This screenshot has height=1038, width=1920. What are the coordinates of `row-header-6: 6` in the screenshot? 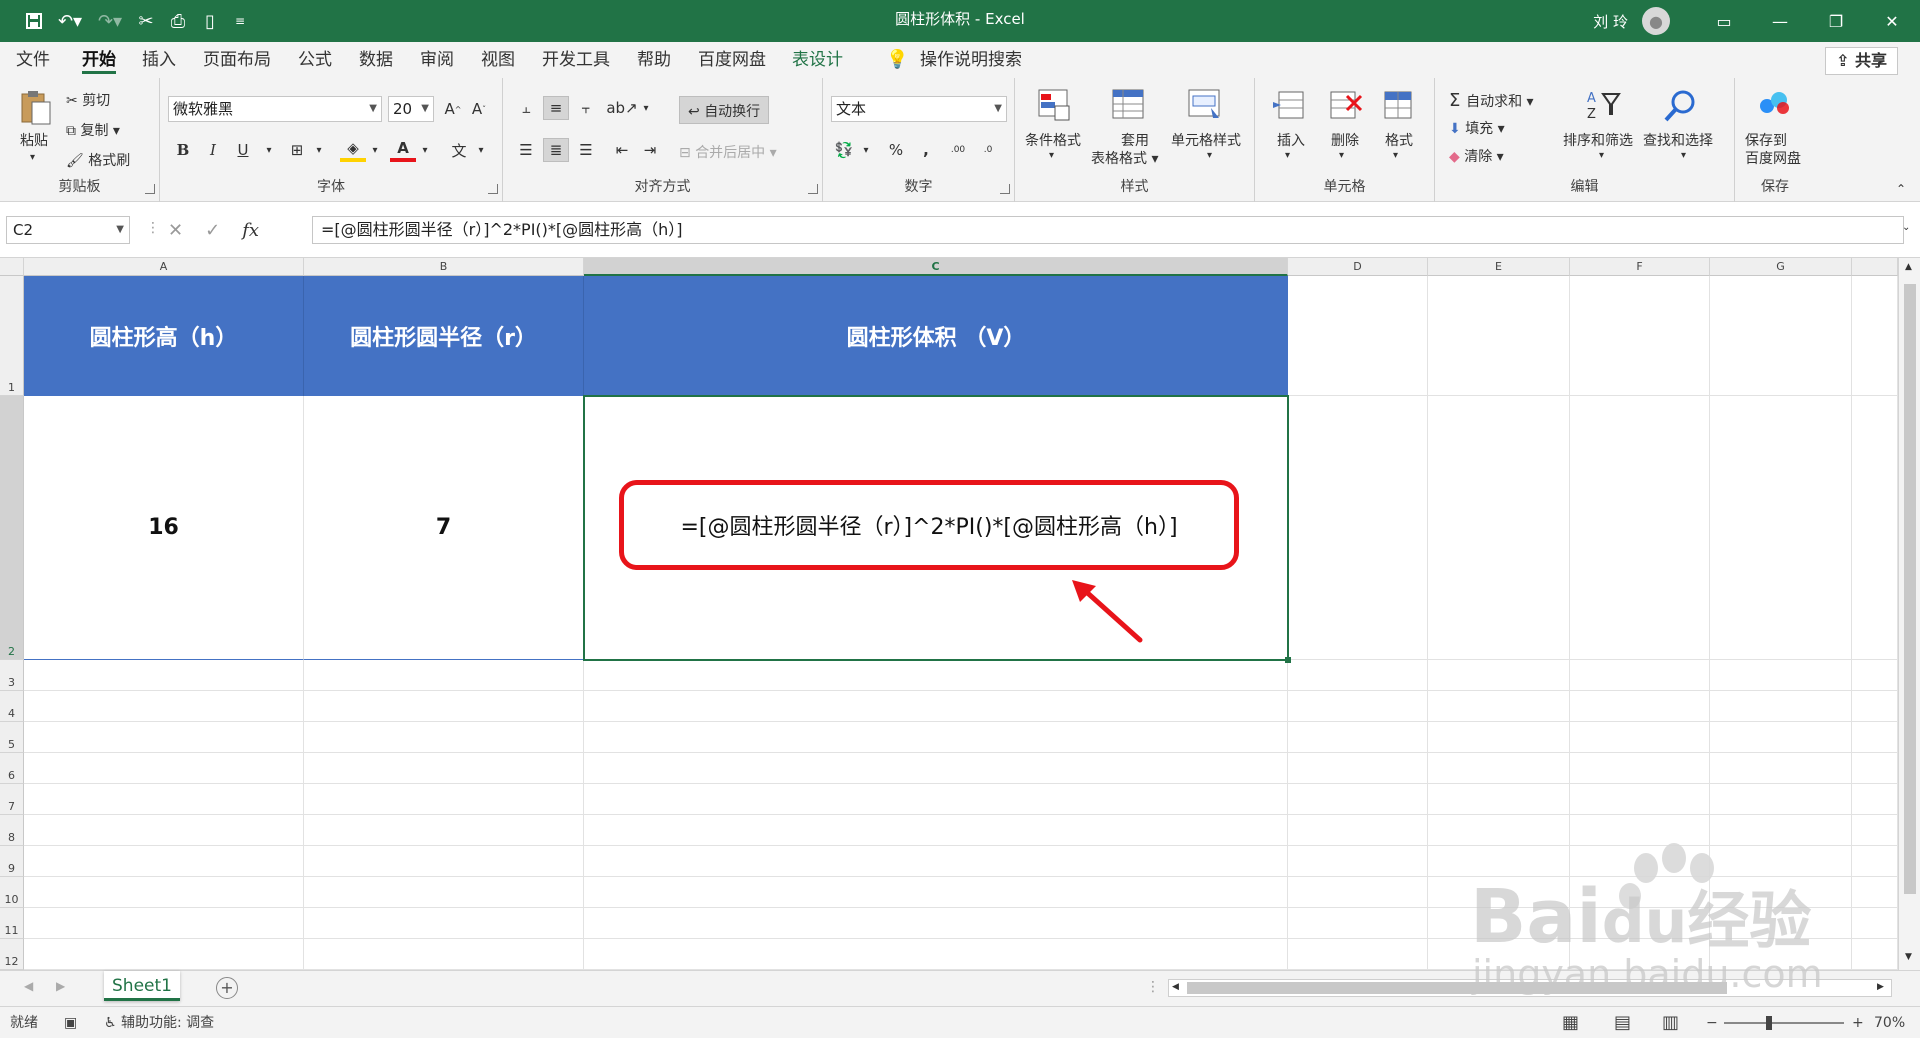 It's located at (12, 768).